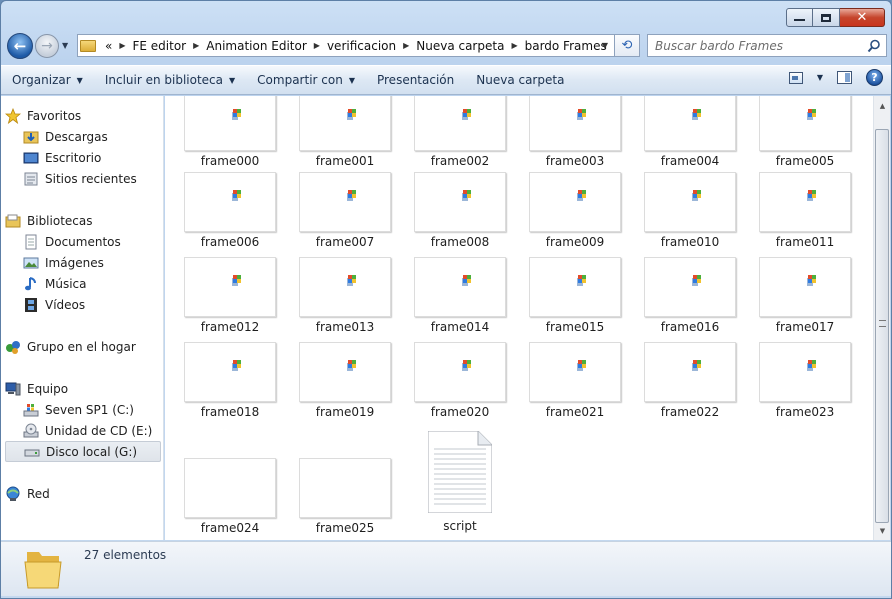  What do you see at coordinates (566, 46) in the screenshot?
I see `breadcrumb-item: bardo Frames` at bounding box center [566, 46].